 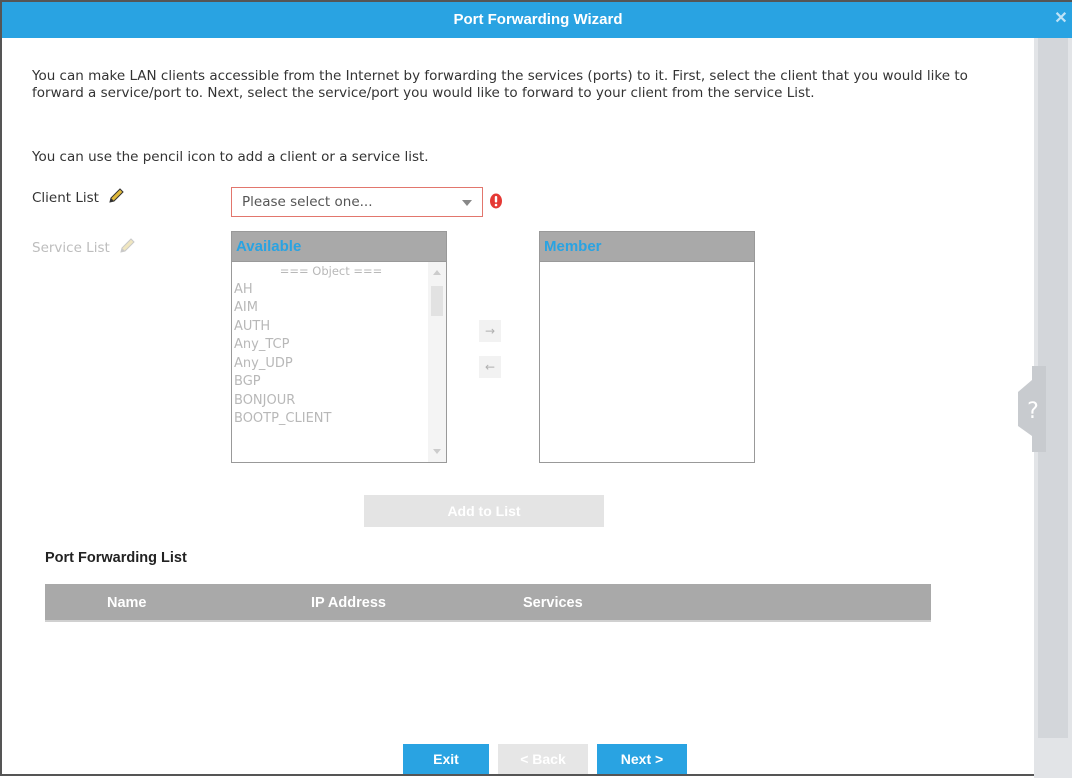 What do you see at coordinates (65, 198) in the screenshot?
I see `client-list-label: Client List` at bounding box center [65, 198].